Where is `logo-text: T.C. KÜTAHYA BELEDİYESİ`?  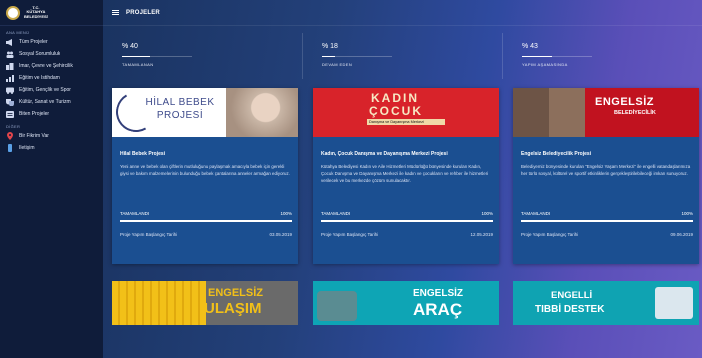 logo-text: T.C. KÜTAHYA BELEDİYESİ is located at coordinates (36, 11).